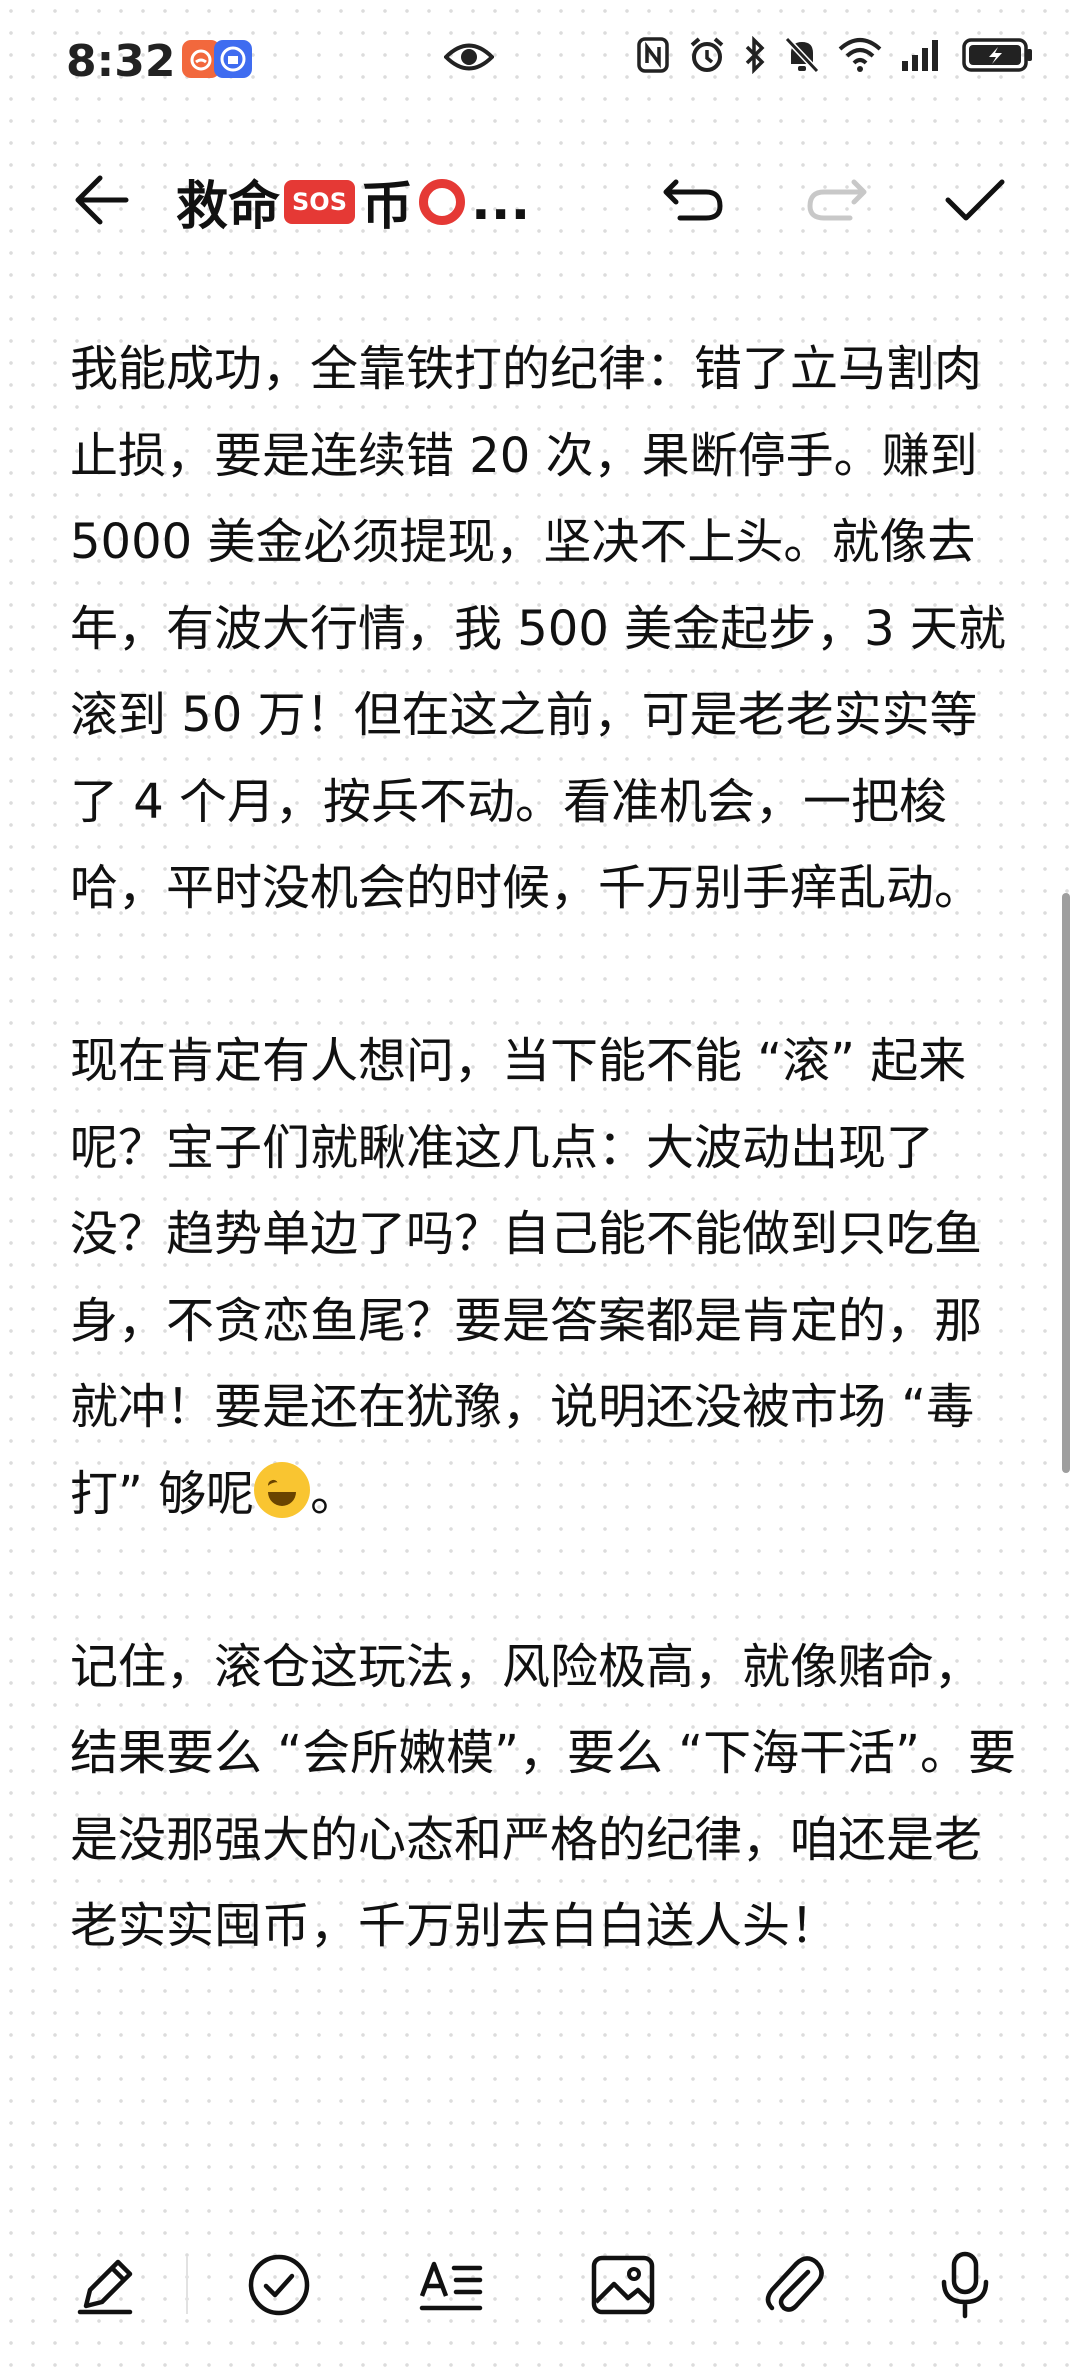  What do you see at coordinates (282, 1489) in the screenshot?
I see `rofl-emoji` at bounding box center [282, 1489].